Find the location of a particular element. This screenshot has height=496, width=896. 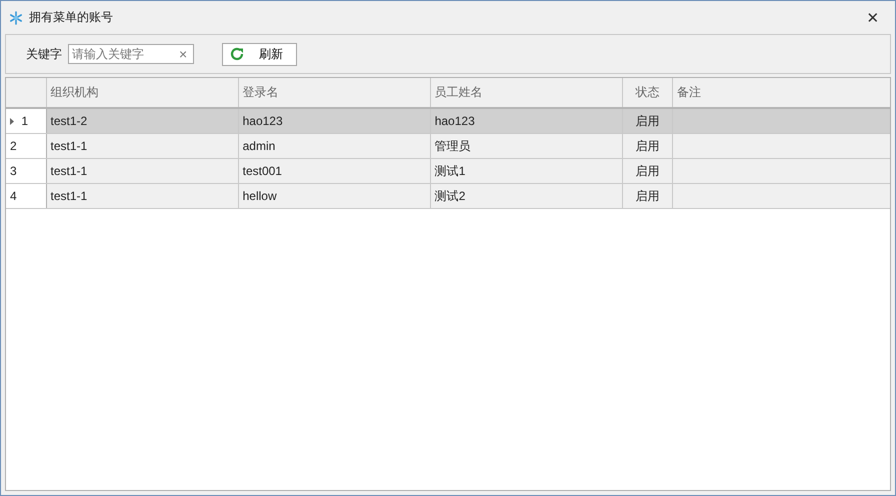

table-cell: test001 is located at coordinates (262, 171).